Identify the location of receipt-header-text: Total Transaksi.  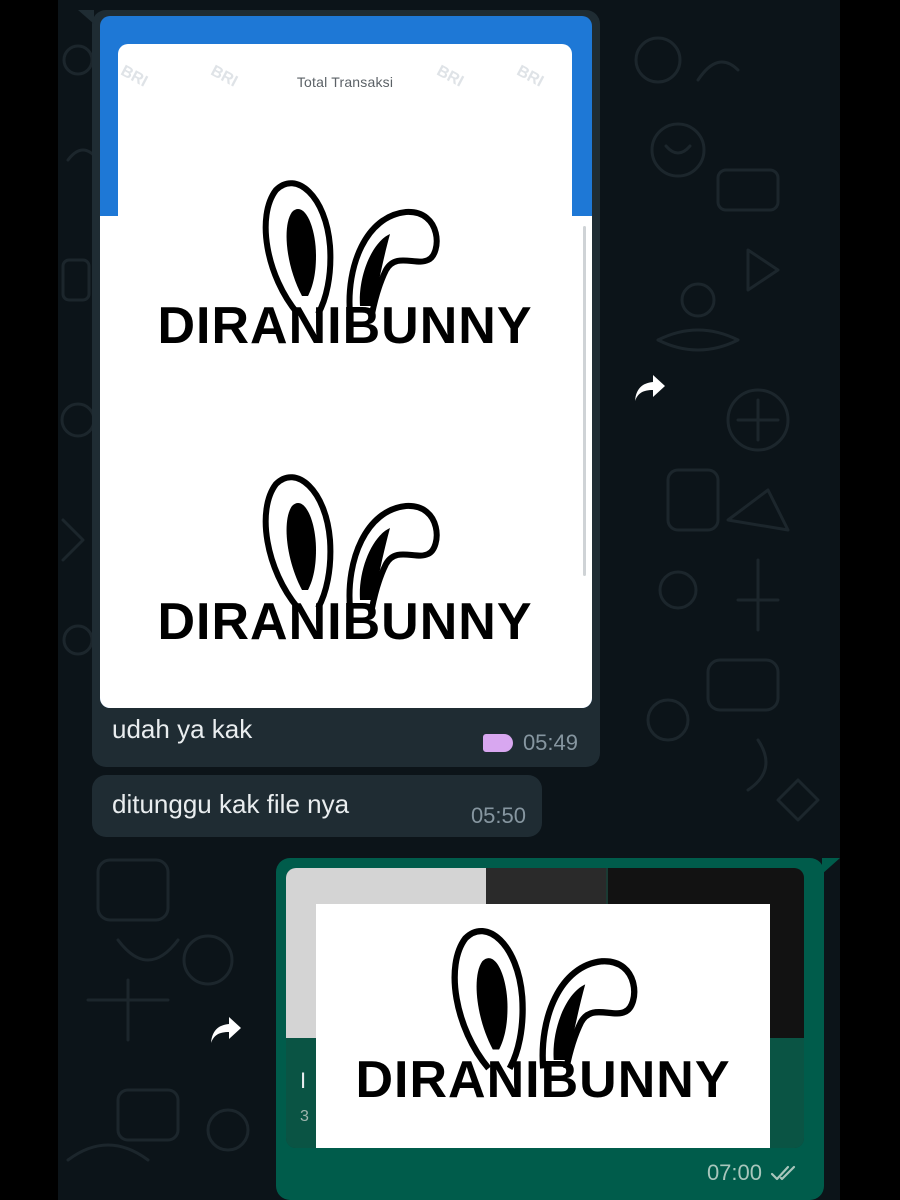
(345, 82).